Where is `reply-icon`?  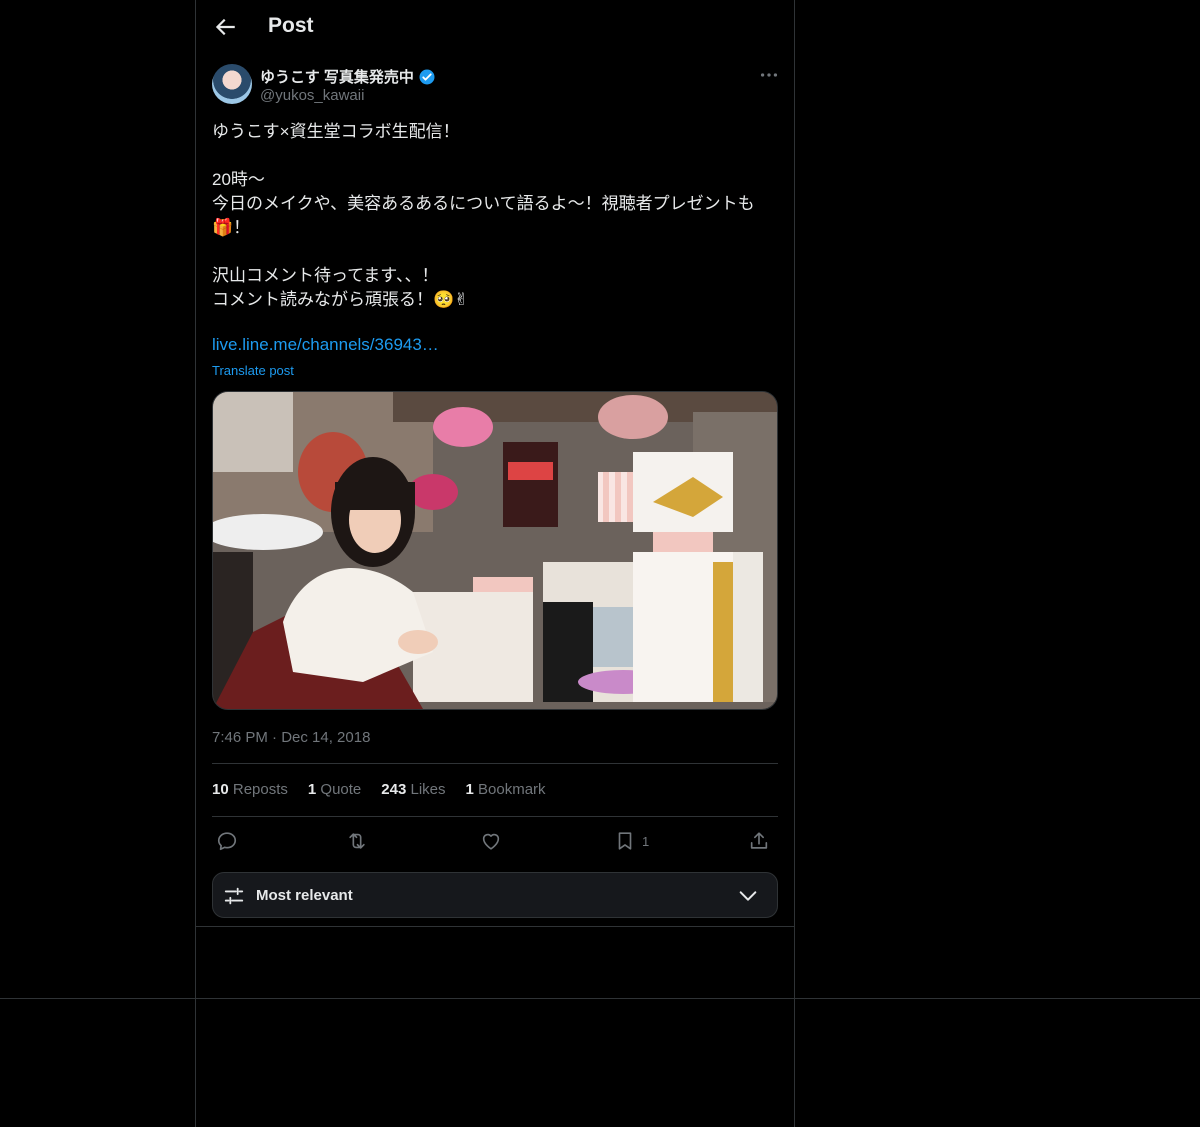 reply-icon is located at coordinates (227, 841).